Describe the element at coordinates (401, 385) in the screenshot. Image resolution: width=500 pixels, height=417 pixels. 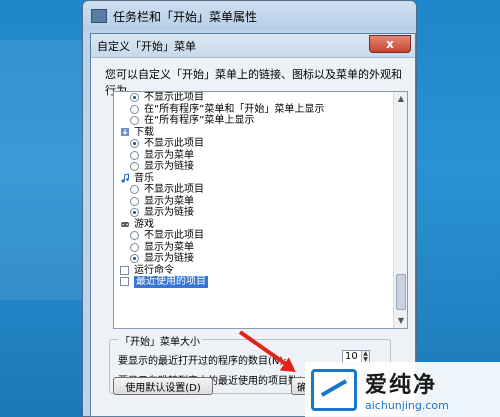
I see `watermark-name: 爱纯净` at that location.